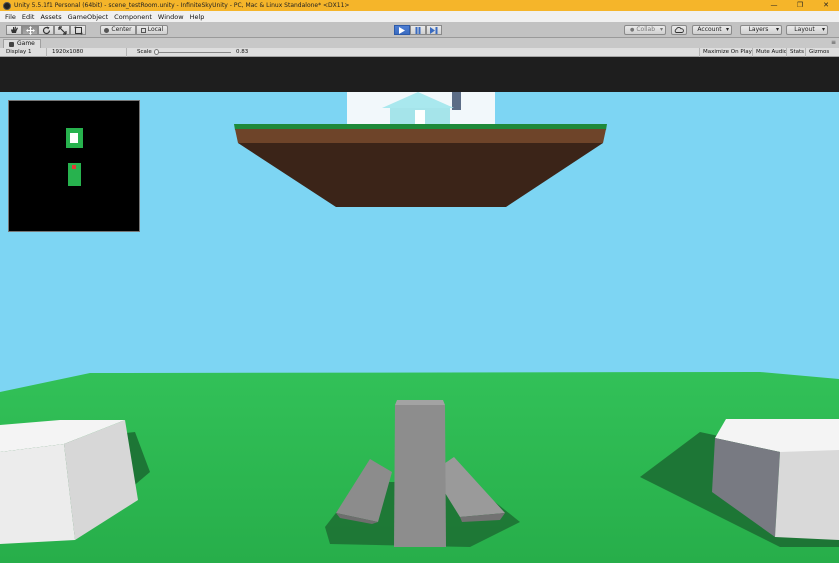 This screenshot has width=839, height=563. I want to click on pause-icon, so click(418, 30).